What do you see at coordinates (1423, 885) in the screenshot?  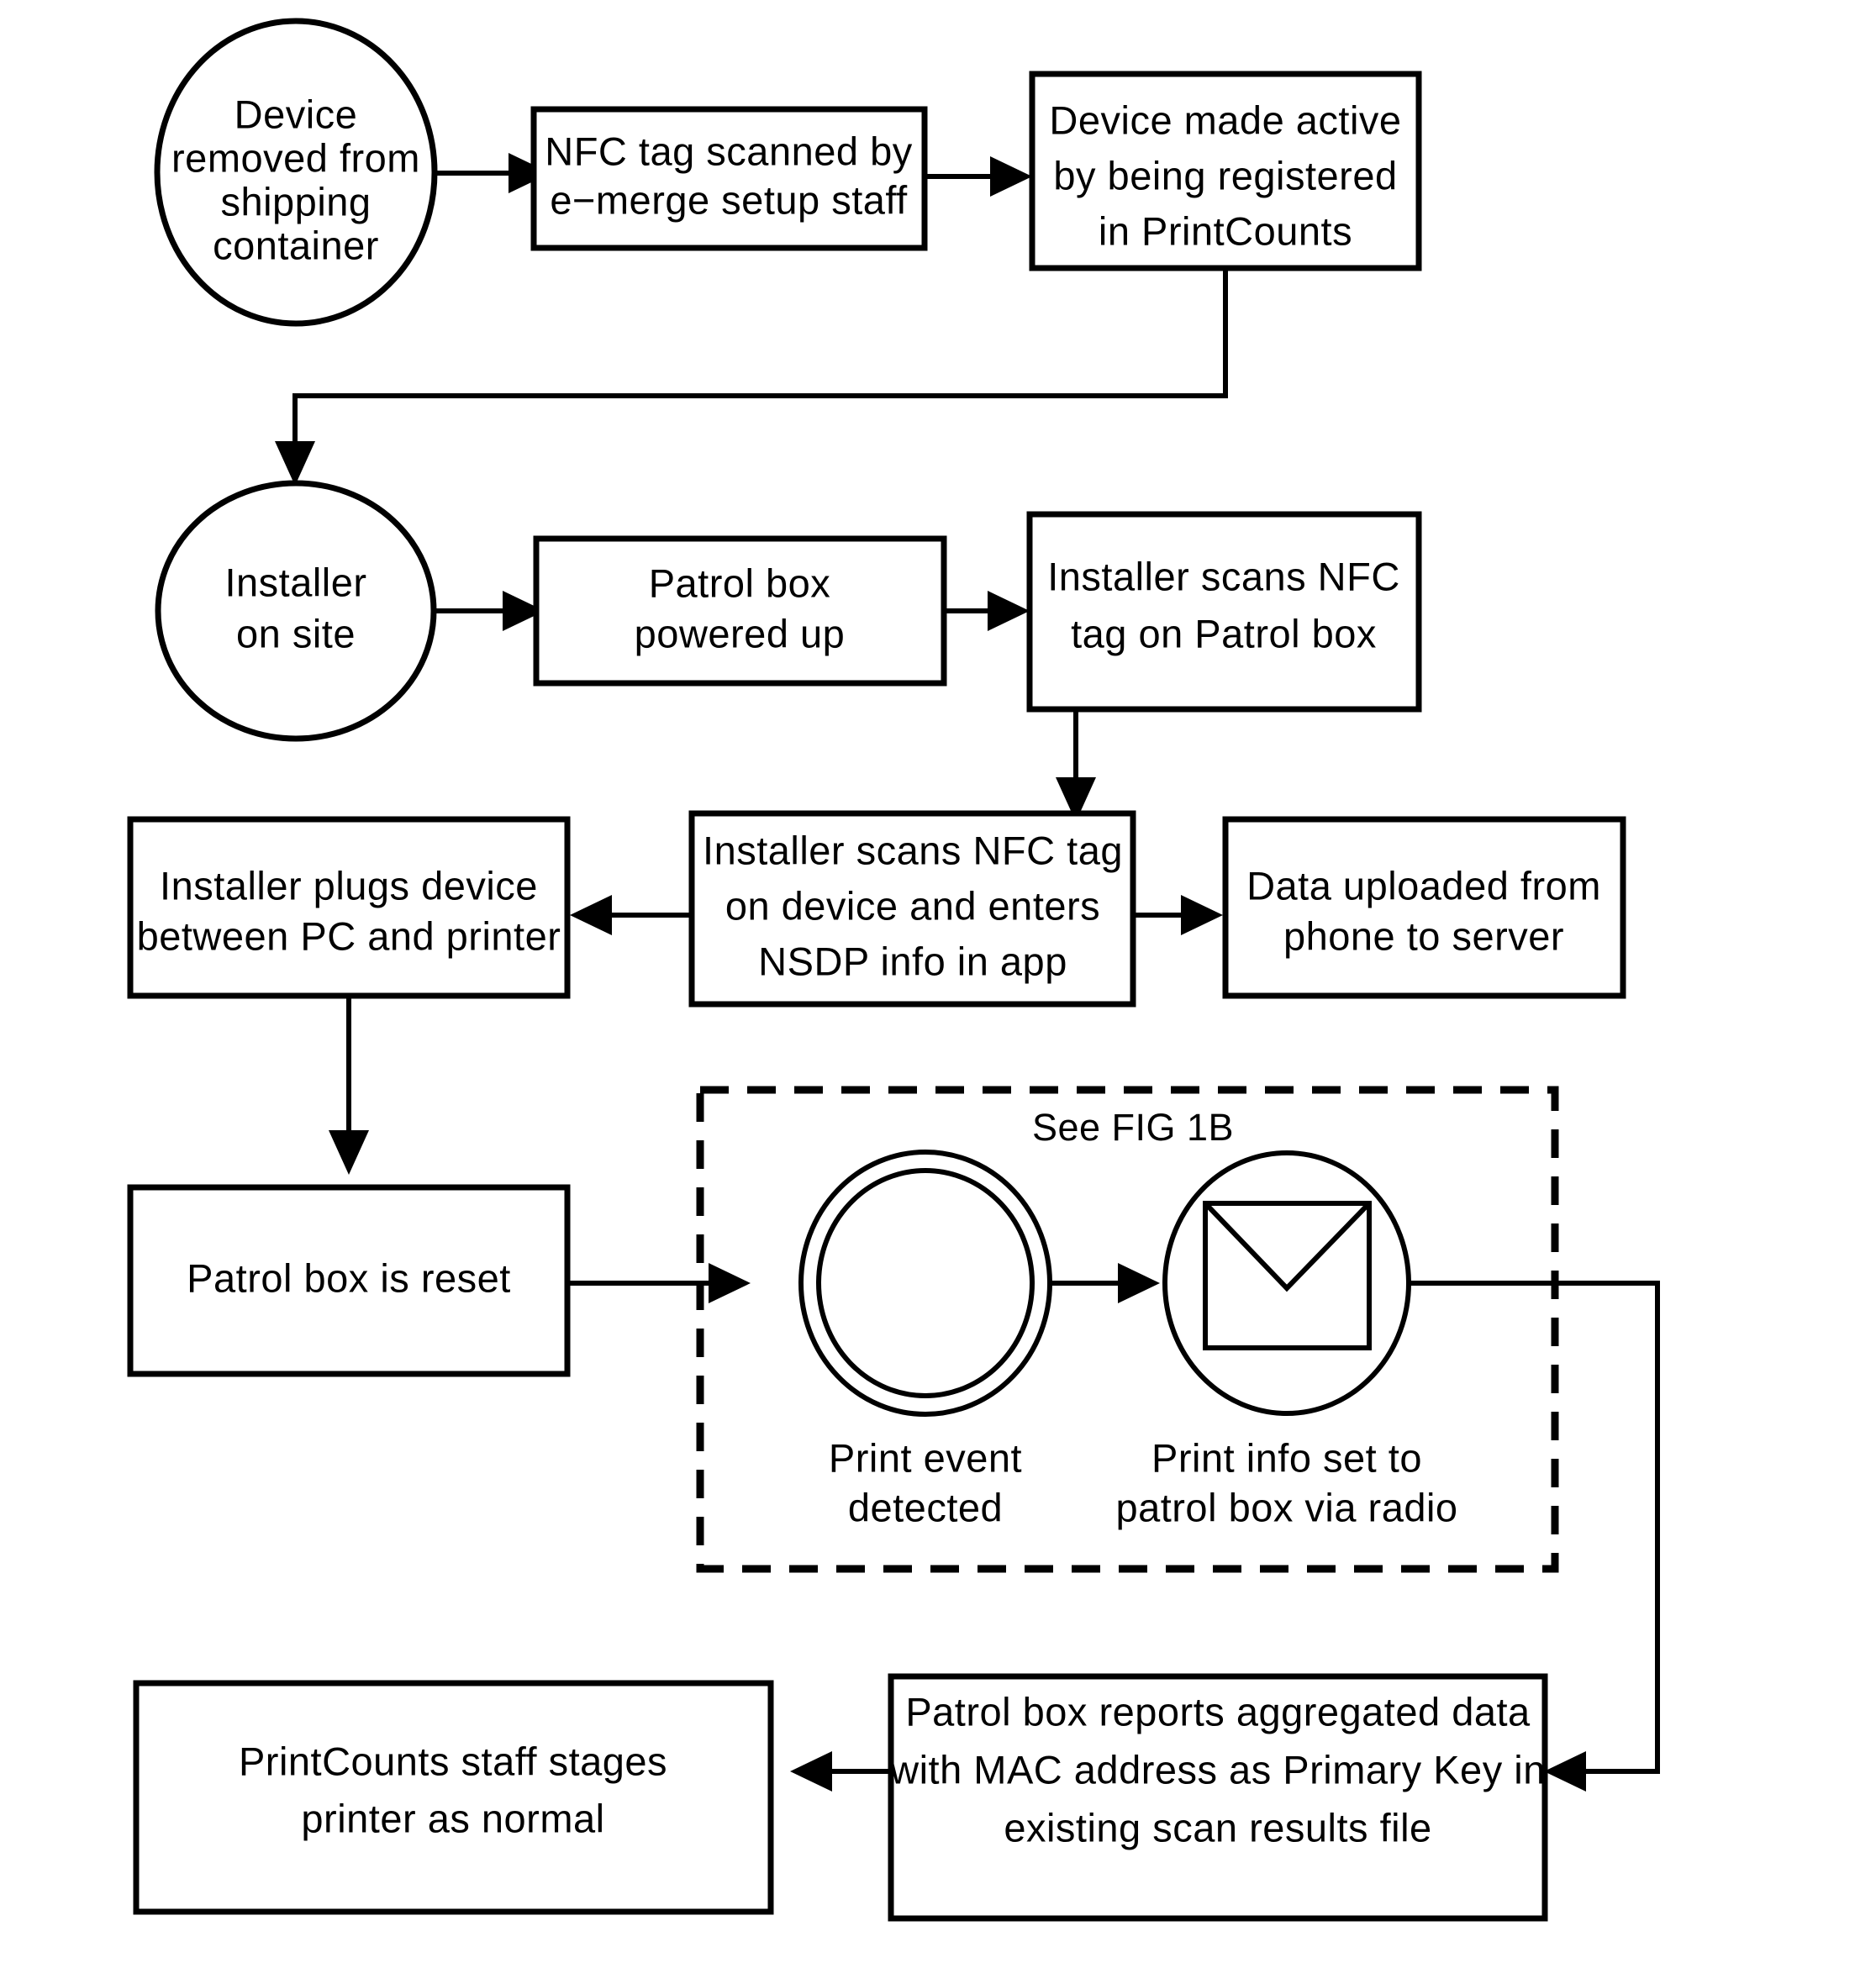 I see `node-label-line: Data uploaded from` at bounding box center [1423, 885].